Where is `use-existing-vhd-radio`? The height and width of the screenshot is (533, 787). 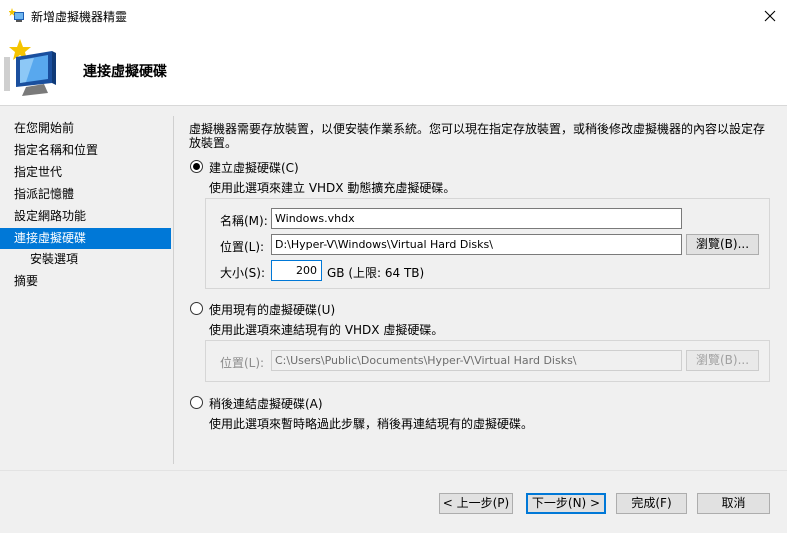
use-existing-vhd-radio is located at coordinates (196, 308).